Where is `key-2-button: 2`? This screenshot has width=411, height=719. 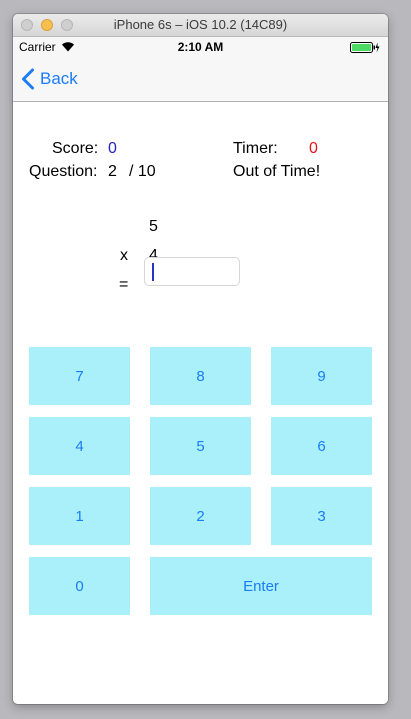
key-2-button: 2 is located at coordinates (200, 516).